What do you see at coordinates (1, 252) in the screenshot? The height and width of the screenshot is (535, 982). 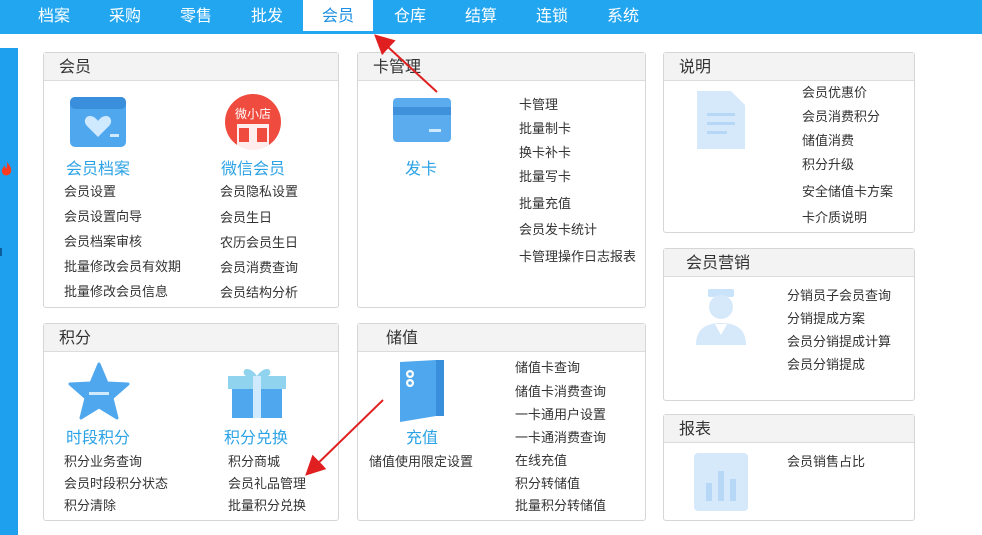 I see `sidebar-marker` at bounding box center [1, 252].